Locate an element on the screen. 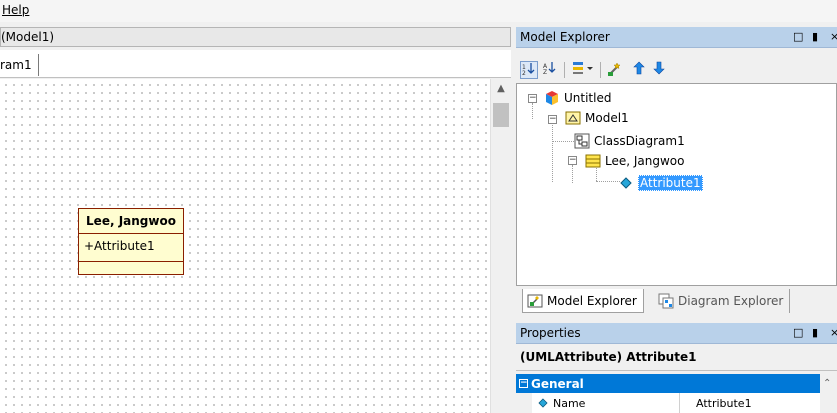  model-explorer-tab-icon is located at coordinates (535, 301).